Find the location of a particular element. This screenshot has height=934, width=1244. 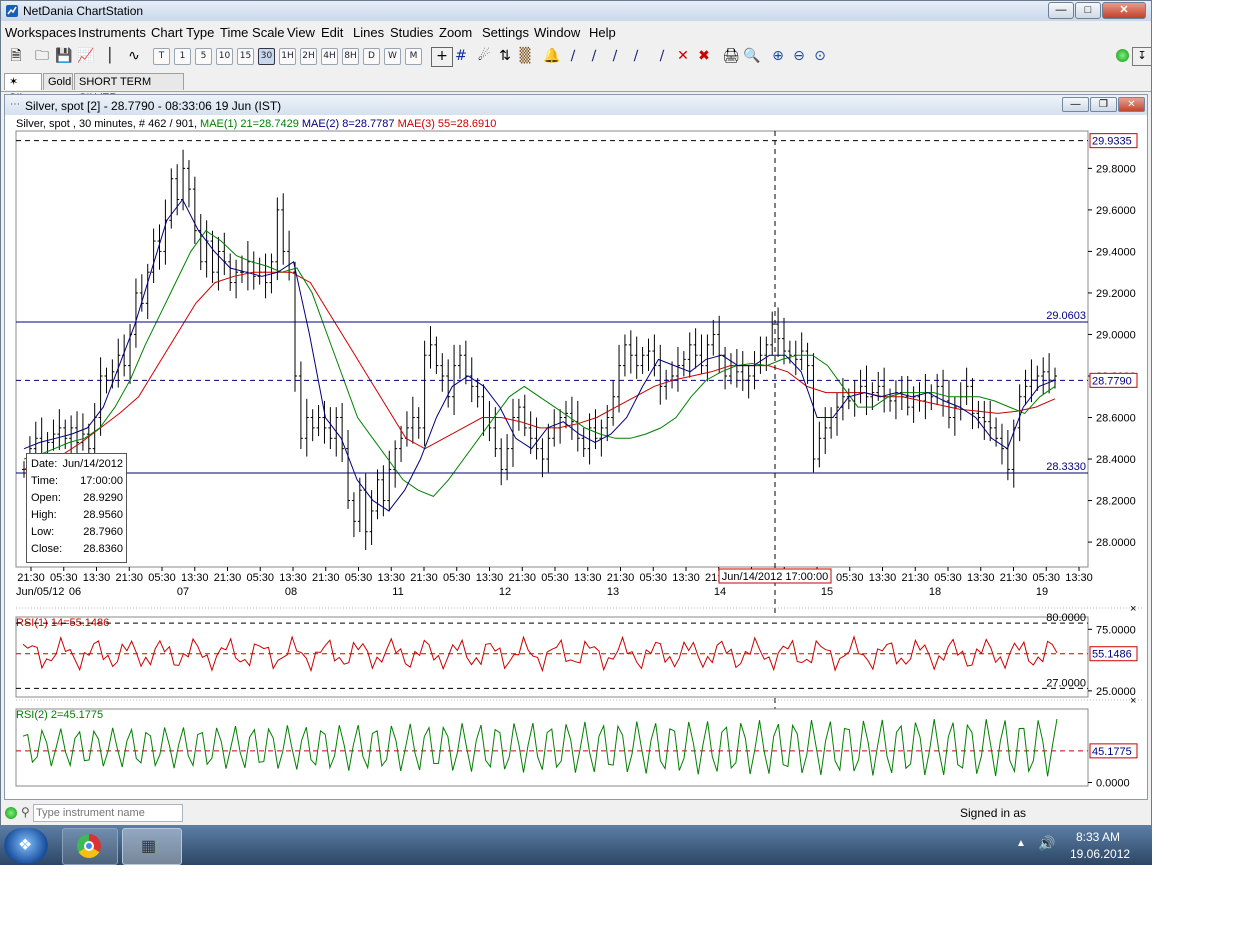

level-label: 29.0603 is located at coordinates (1066, 316).